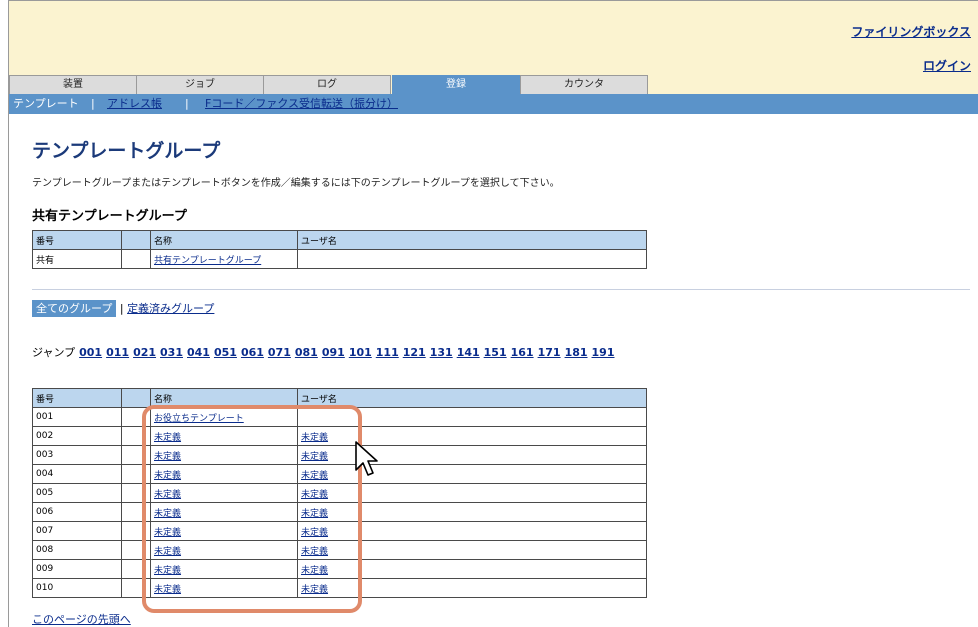 The image size is (978, 627). Describe the element at coordinates (584, 84) in the screenshot. I see `tab-counter: カウンタ` at that location.